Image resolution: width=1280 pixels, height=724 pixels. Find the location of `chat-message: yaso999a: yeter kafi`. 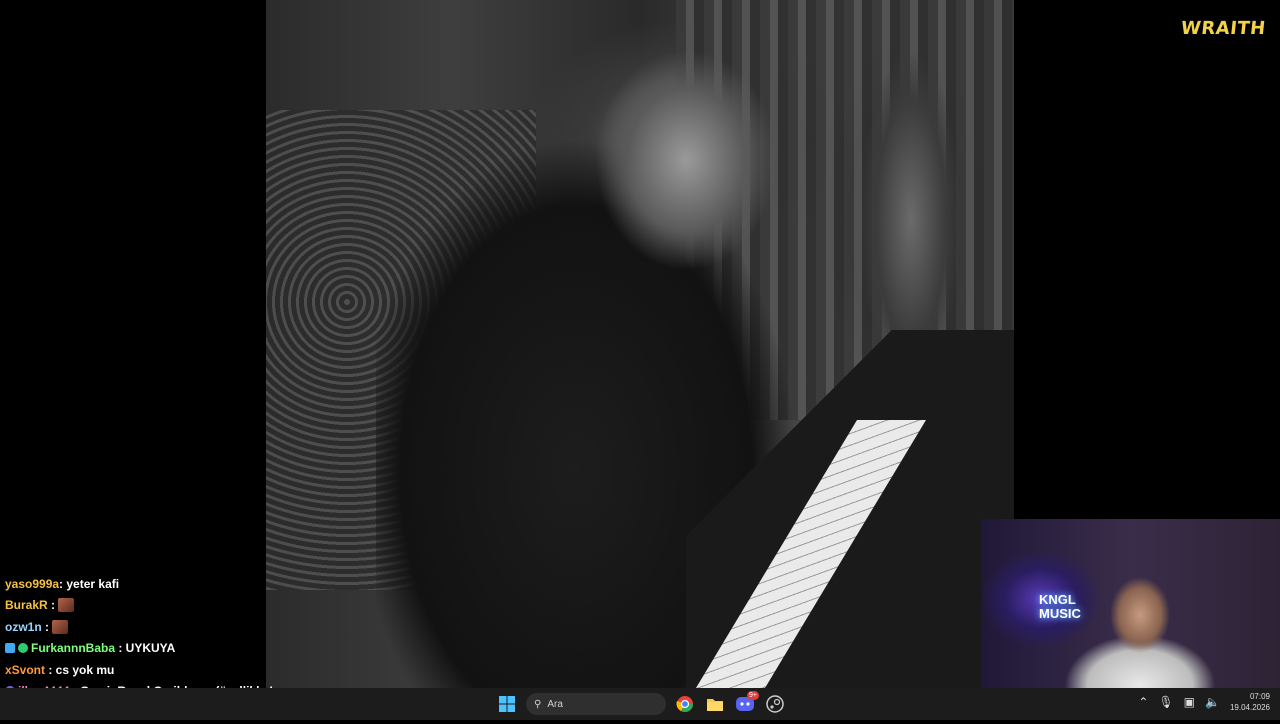

chat-message: yaso999a: yeter kafi is located at coordinates (142, 585).